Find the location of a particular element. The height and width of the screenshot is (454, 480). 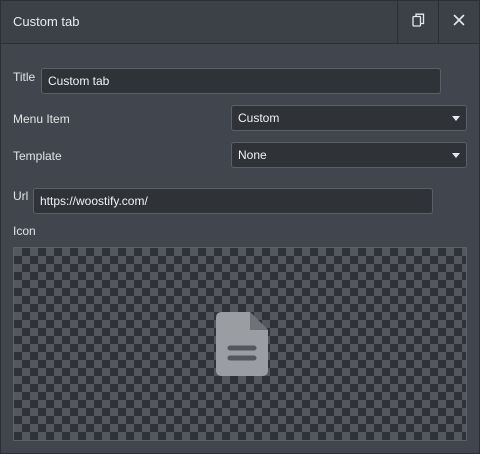

title-input is located at coordinates (241, 81).